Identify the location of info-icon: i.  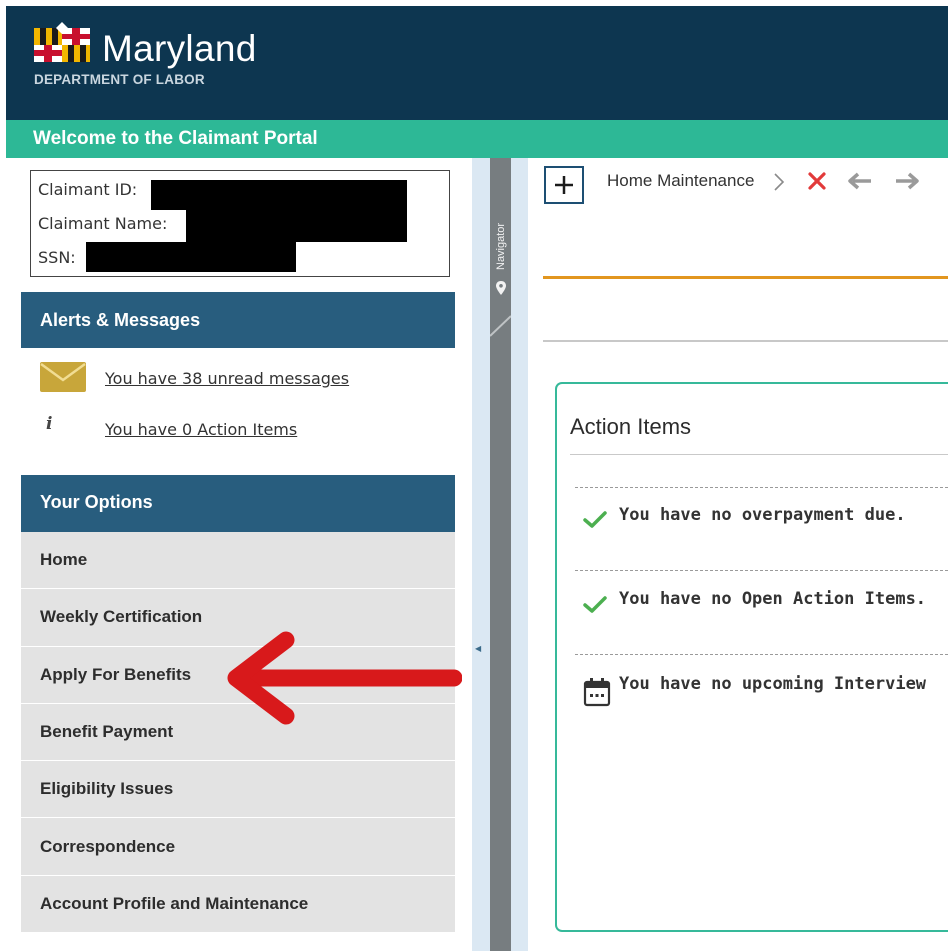
(49, 424).